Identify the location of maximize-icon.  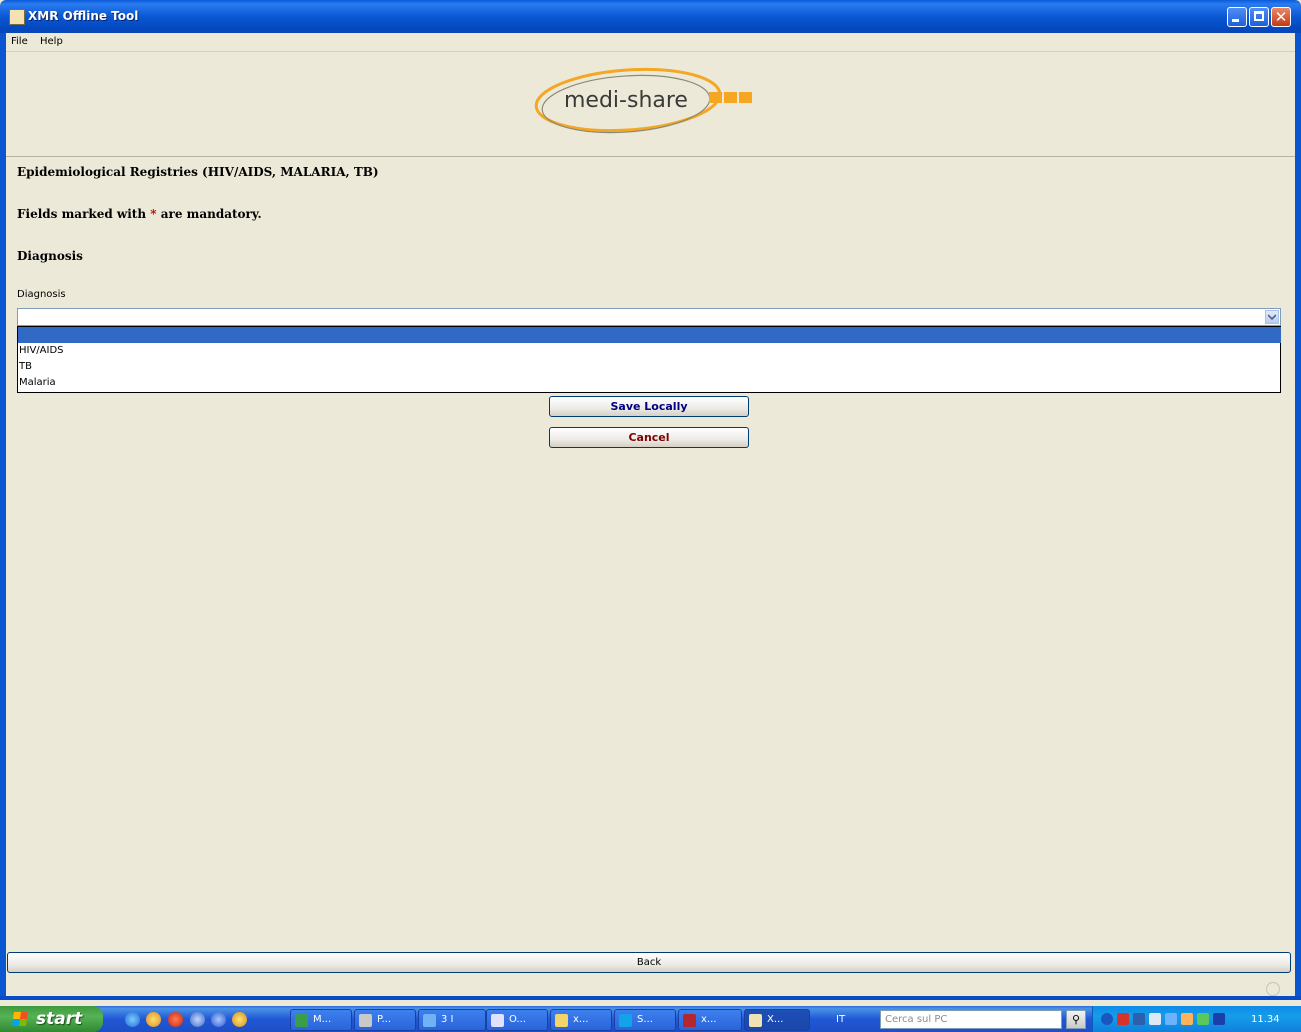
(1259, 16).